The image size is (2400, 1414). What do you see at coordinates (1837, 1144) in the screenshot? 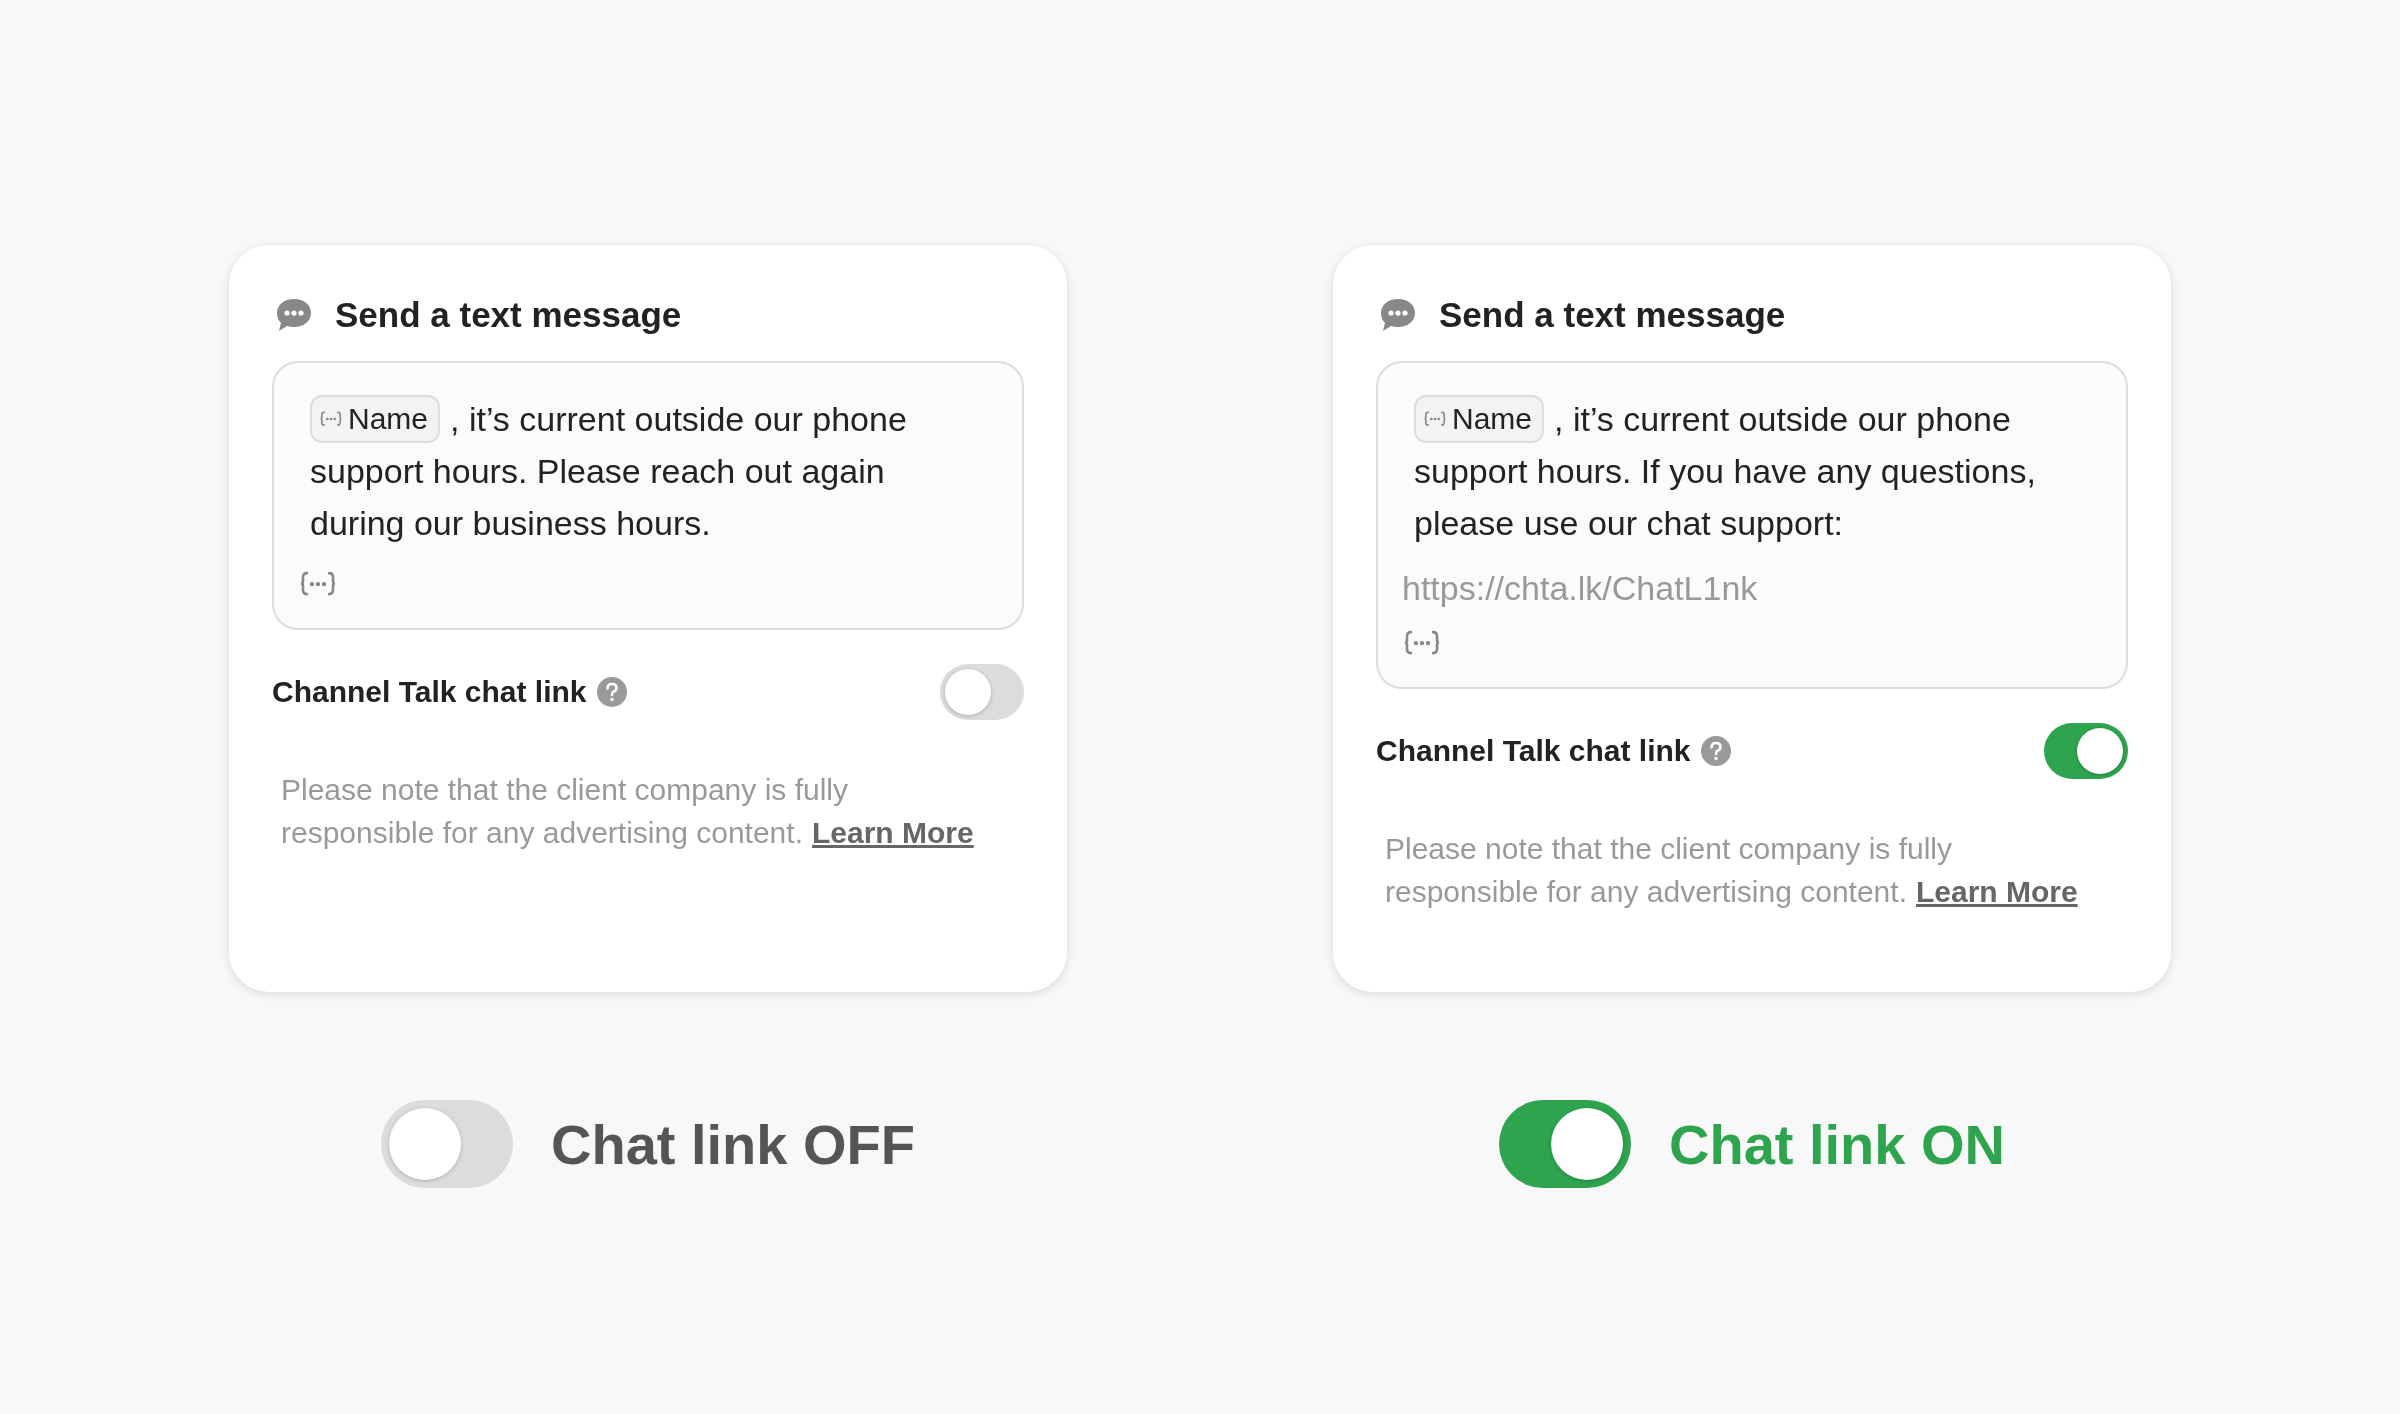
I see `caption-text: Chat link ON` at bounding box center [1837, 1144].